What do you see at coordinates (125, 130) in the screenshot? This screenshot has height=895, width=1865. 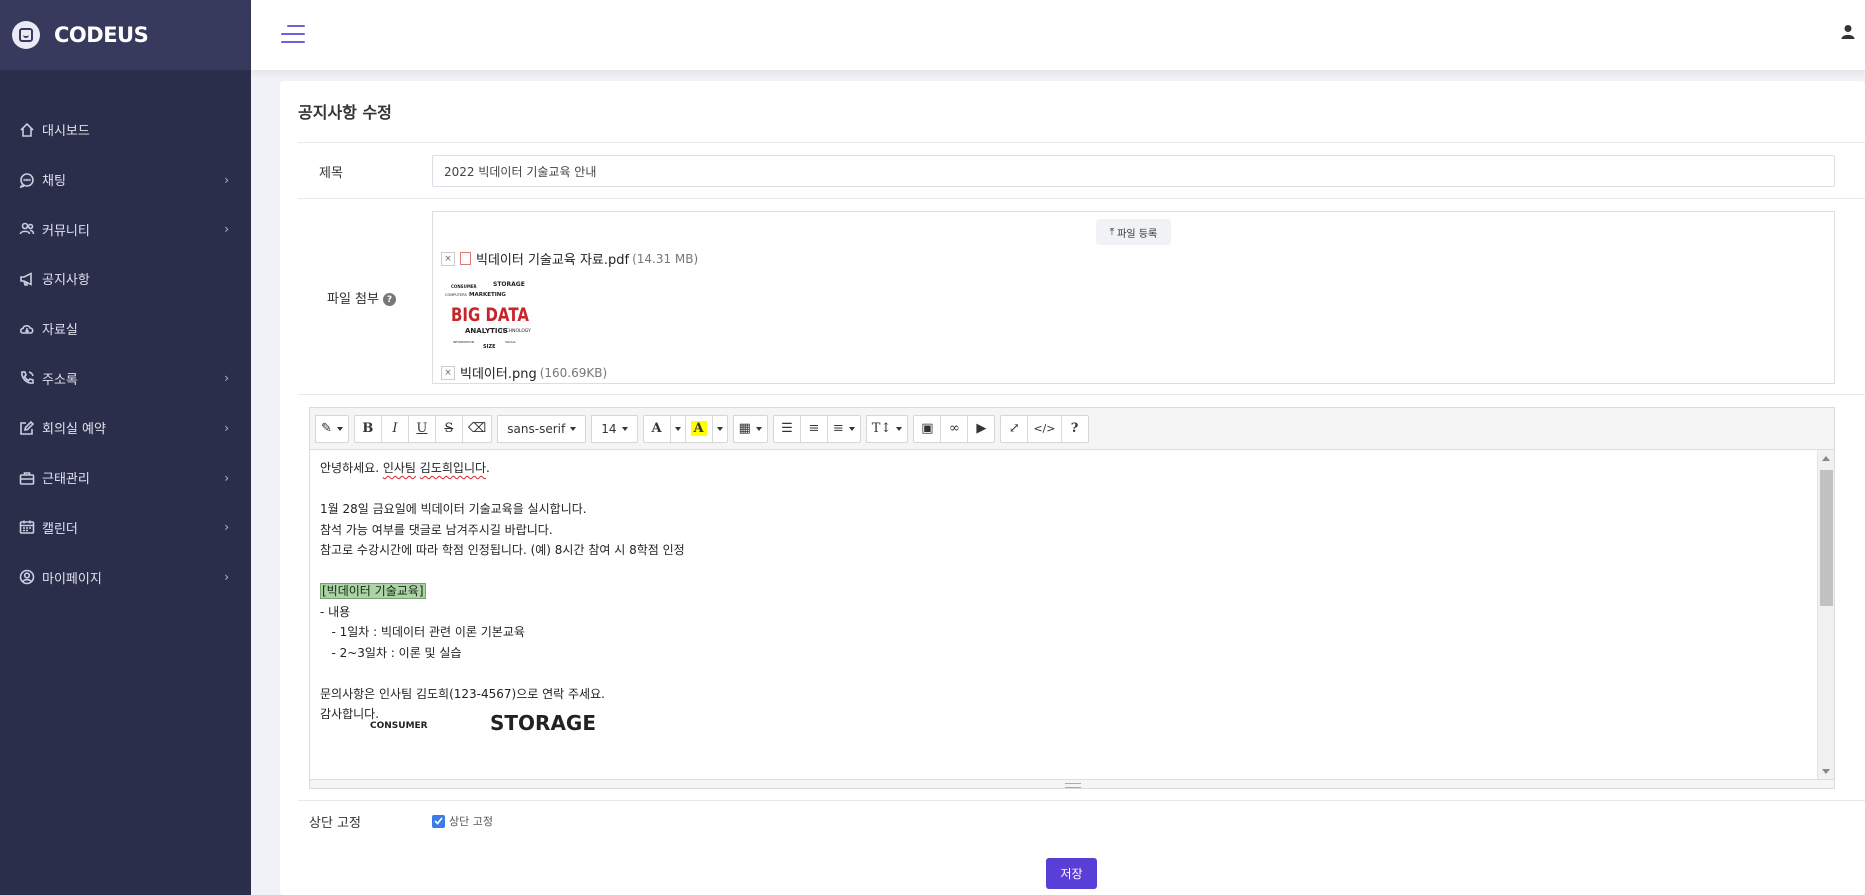 I see `sidebar-item-dashboard: 대시보드` at bounding box center [125, 130].